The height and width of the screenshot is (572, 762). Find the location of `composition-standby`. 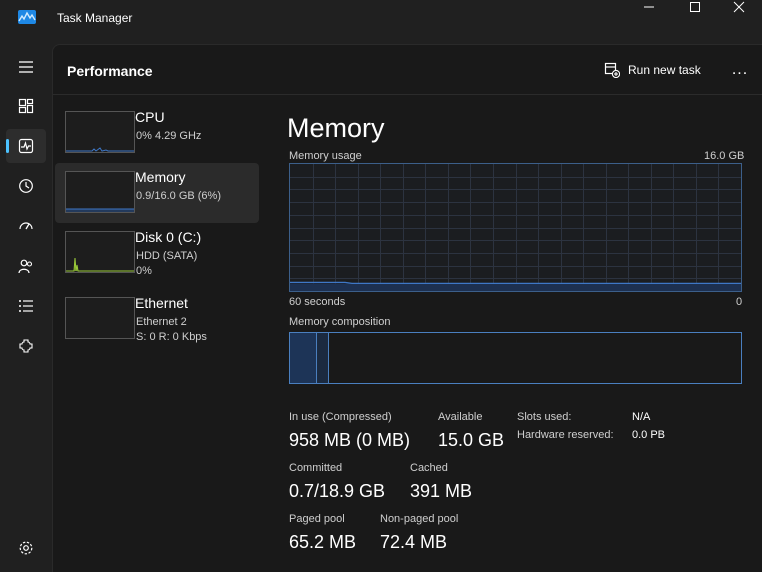

composition-standby is located at coordinates (323, 358).